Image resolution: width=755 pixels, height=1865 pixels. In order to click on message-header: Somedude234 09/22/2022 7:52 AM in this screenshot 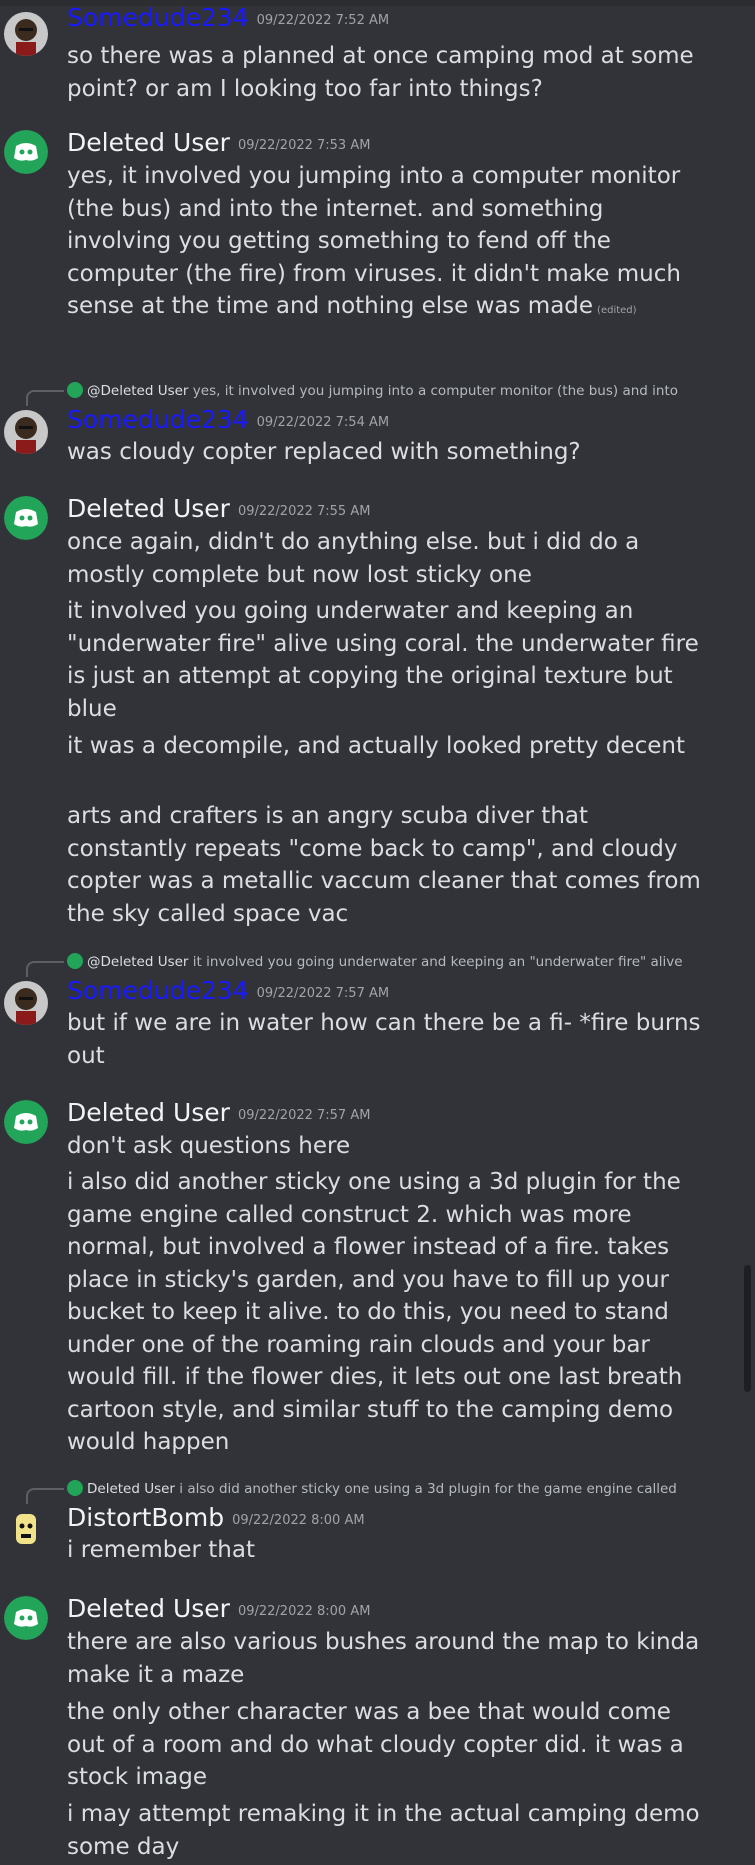, I will do `click(228, 18)`.